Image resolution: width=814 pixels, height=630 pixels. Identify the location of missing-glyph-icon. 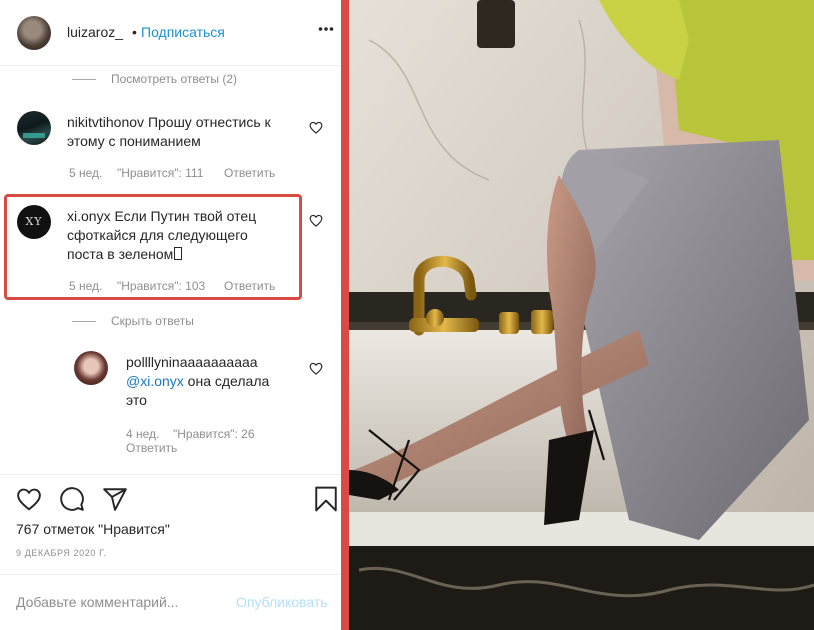
(178, 253).